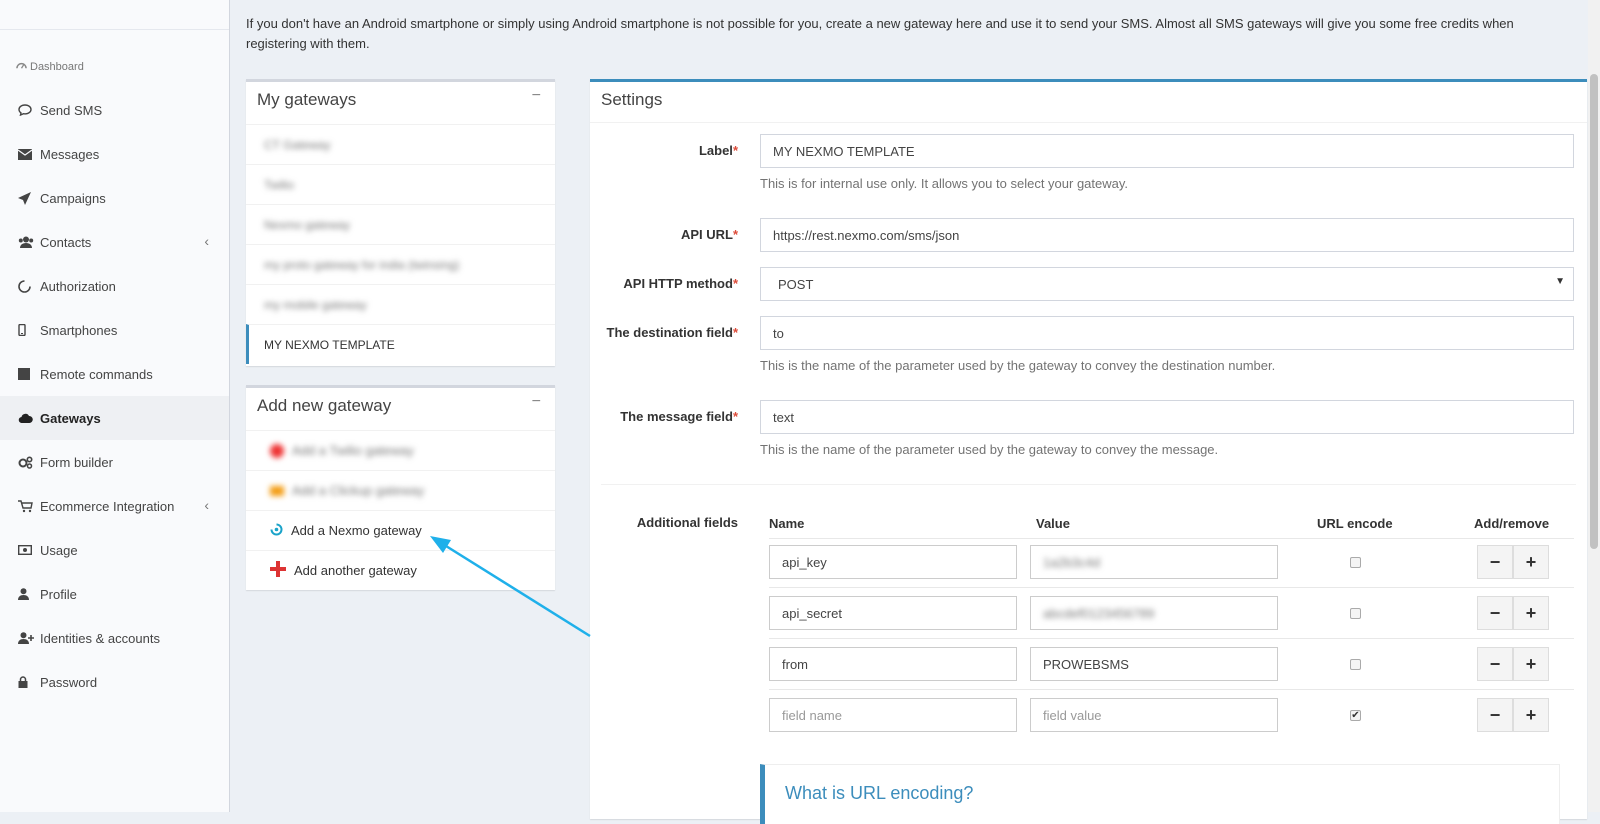 The width and height of the screenshot is (1600, 824). I want to click on sidebar-item-smartphones: Smartphones, so click(114, 330).